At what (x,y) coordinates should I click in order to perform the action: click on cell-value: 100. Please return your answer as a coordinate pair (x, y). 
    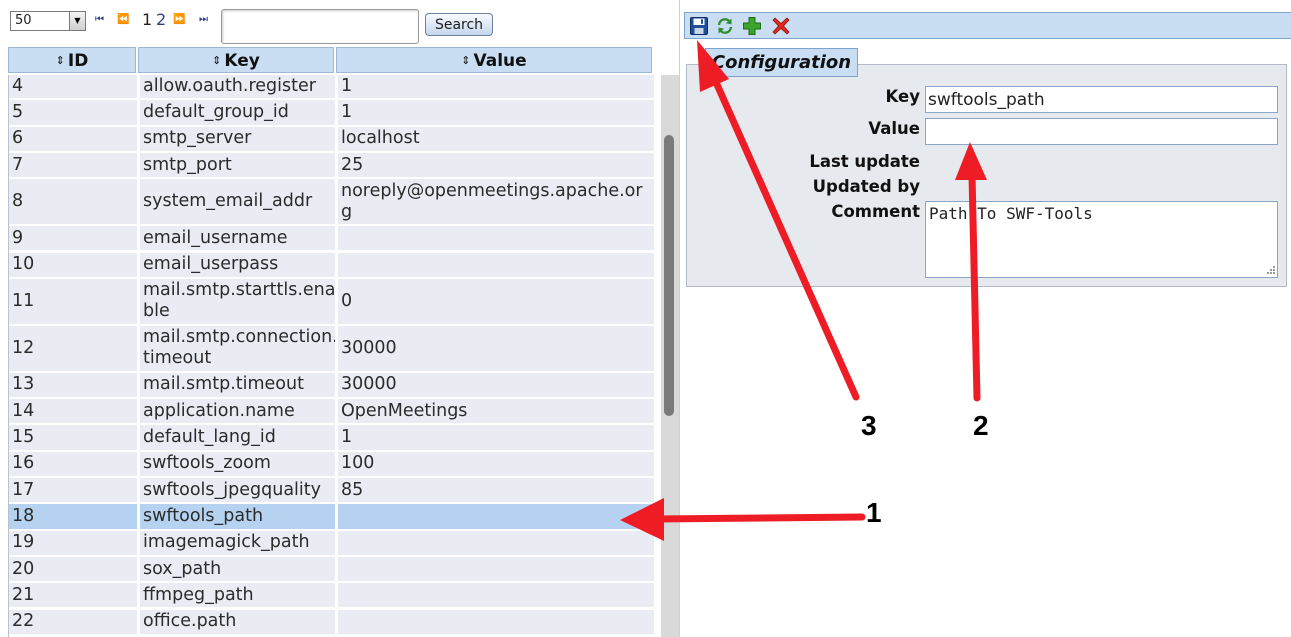
    Looking at the image, I should click on (496, 463).